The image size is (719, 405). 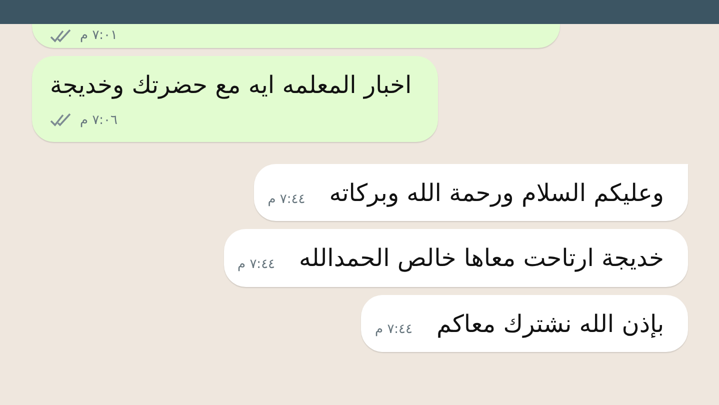 What do you see at coordinates (550, 324) in the screenshot?
I see `message-text: بإذن الله نشترك معاكم` at bounding box center [550, 324].